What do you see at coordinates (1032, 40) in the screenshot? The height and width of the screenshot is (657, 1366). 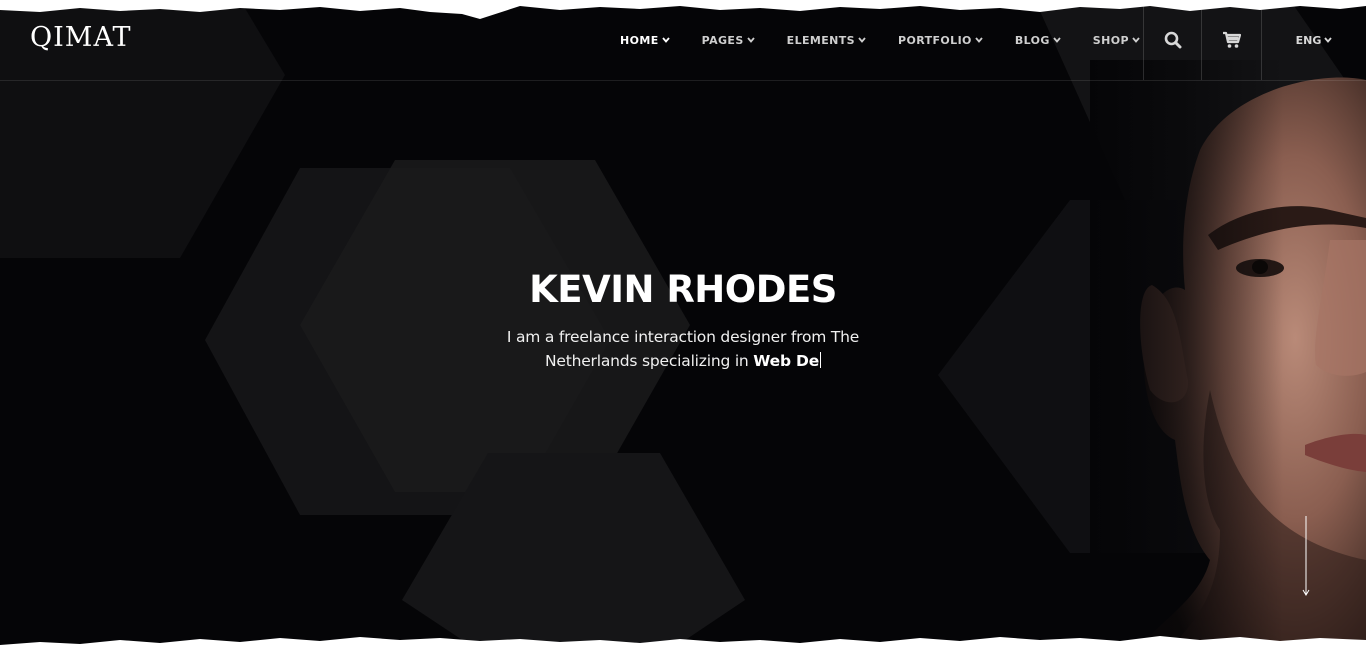 I see `nav-item-label: BLOG` at bounding box center [1032, 40].